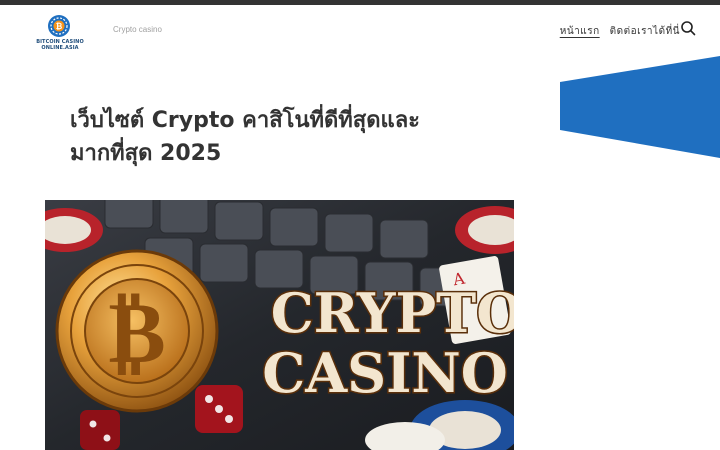 Image resolution: width=720 pixels, height=450 pixels. Describe the element at coordinates (385, 373) in the screenshot. I see `svg-text: CASINO` at that location.